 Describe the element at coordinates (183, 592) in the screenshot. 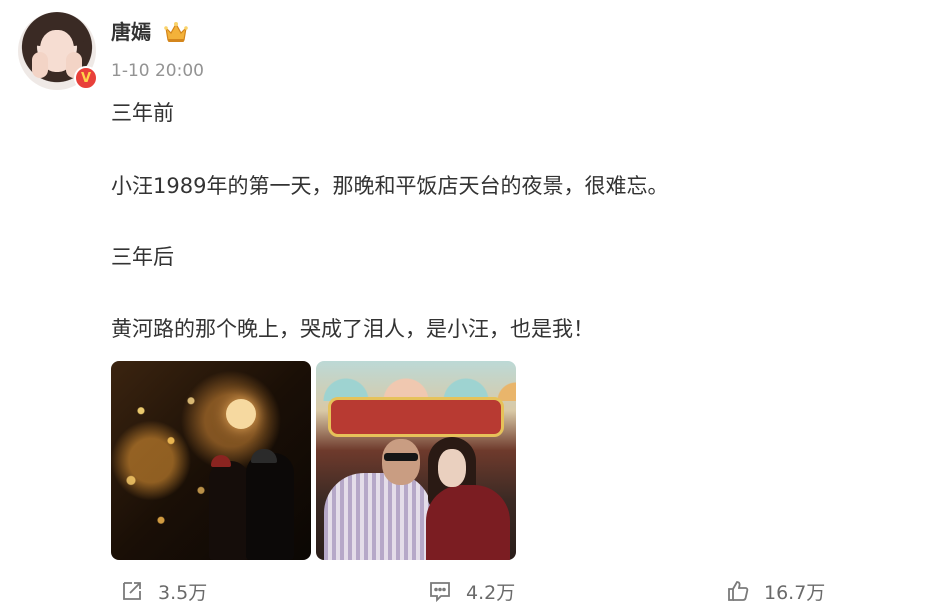

I see `repost-count: 3.5万` at that location.